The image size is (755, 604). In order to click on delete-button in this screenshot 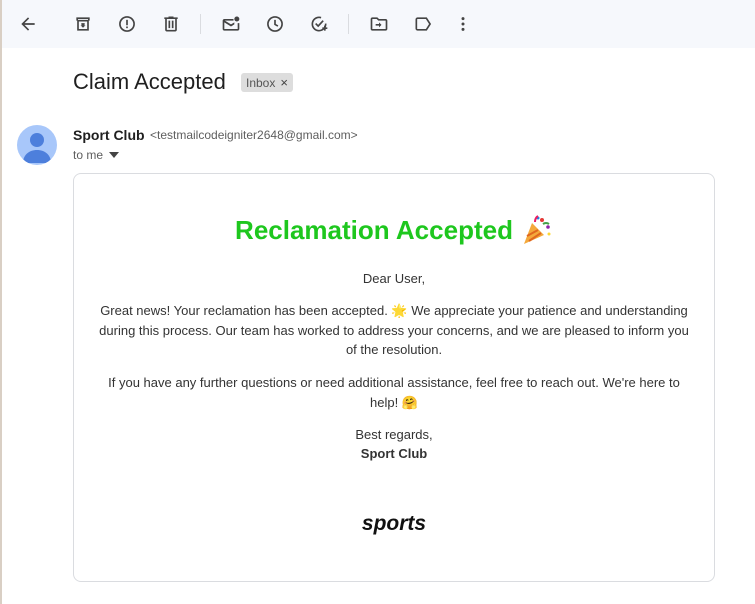, I will do `click(171, 24)`.